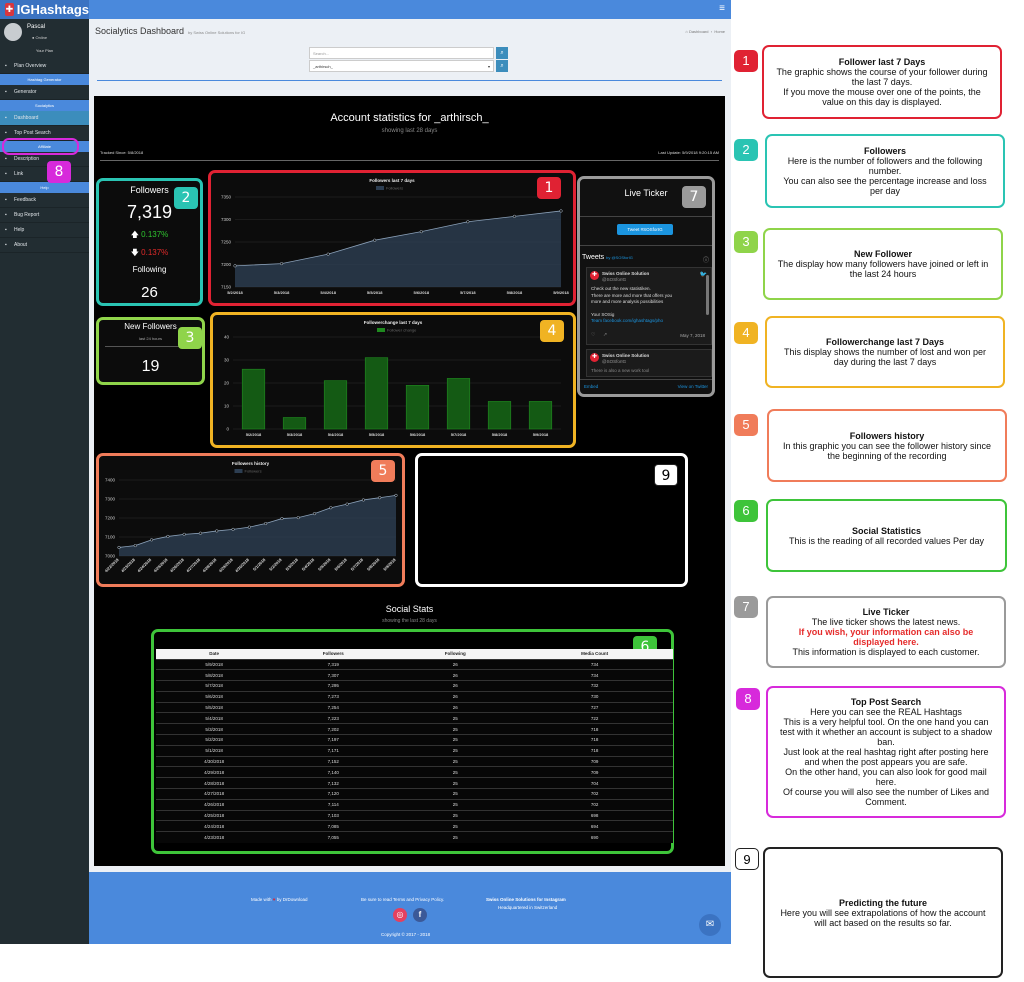  I want to click on table-cell: 5/7/2018, so click(214, 686).